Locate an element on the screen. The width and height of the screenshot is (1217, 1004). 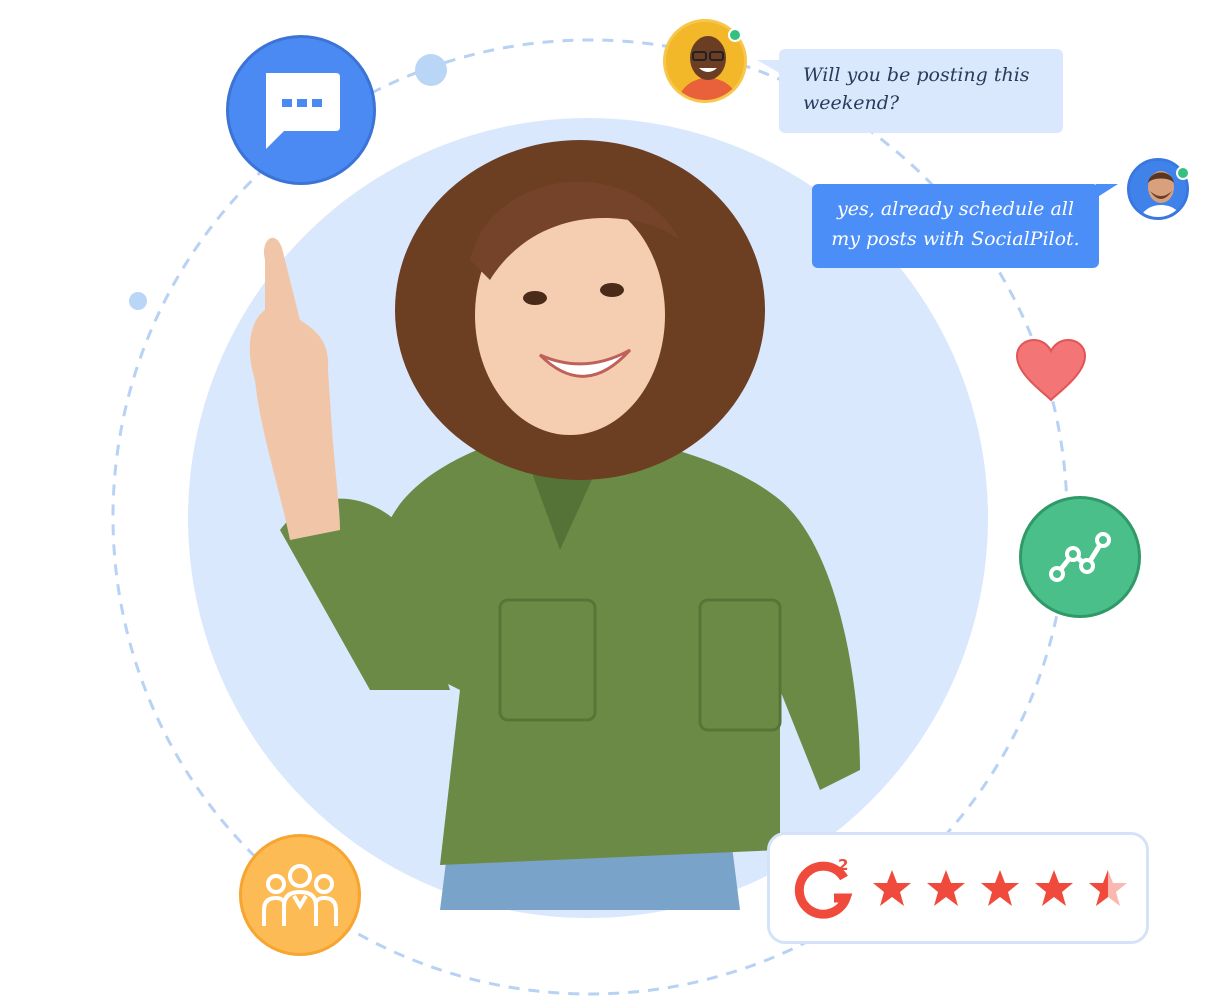
star-rating is located at coordinates (1000, 888).